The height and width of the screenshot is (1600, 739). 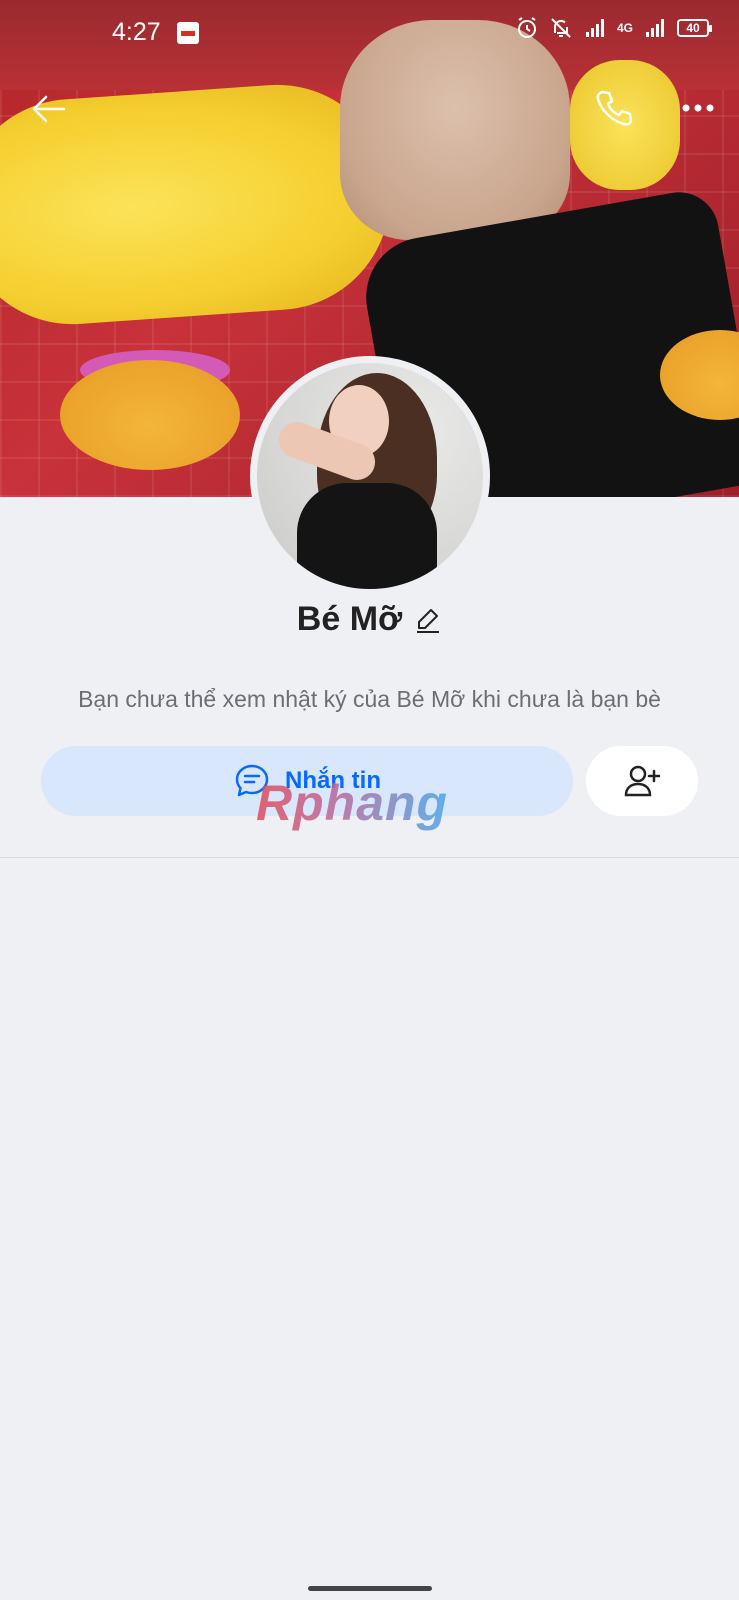 What do you see at coordinates (369, 857) in the screenshot?
I see `divider` at bounding box center [369, 857].